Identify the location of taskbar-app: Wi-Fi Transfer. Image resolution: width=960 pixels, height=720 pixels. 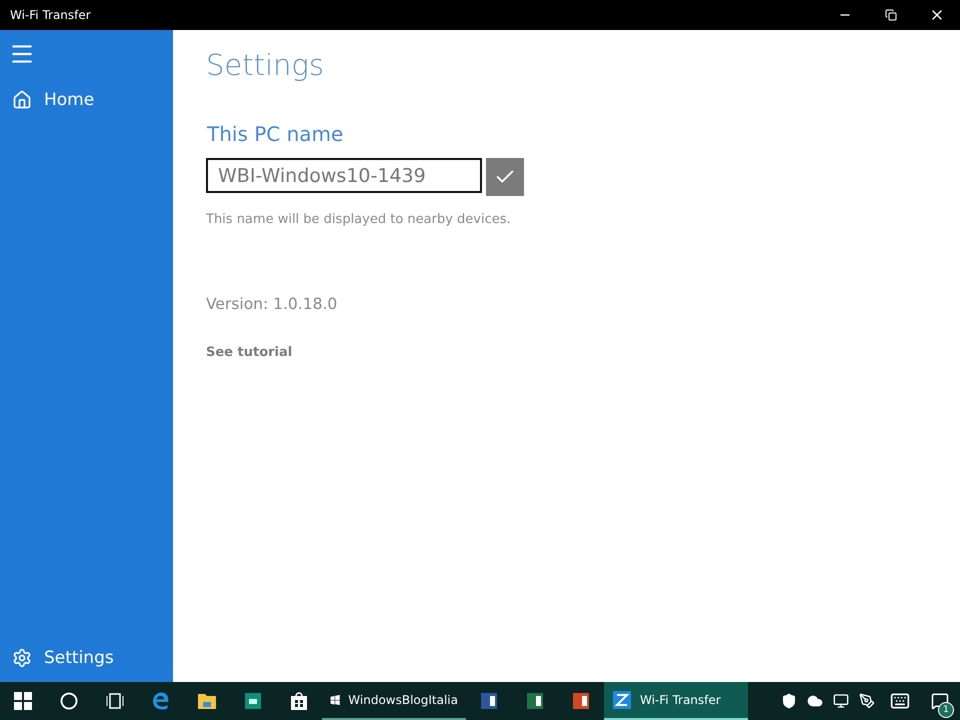
(676, 701).